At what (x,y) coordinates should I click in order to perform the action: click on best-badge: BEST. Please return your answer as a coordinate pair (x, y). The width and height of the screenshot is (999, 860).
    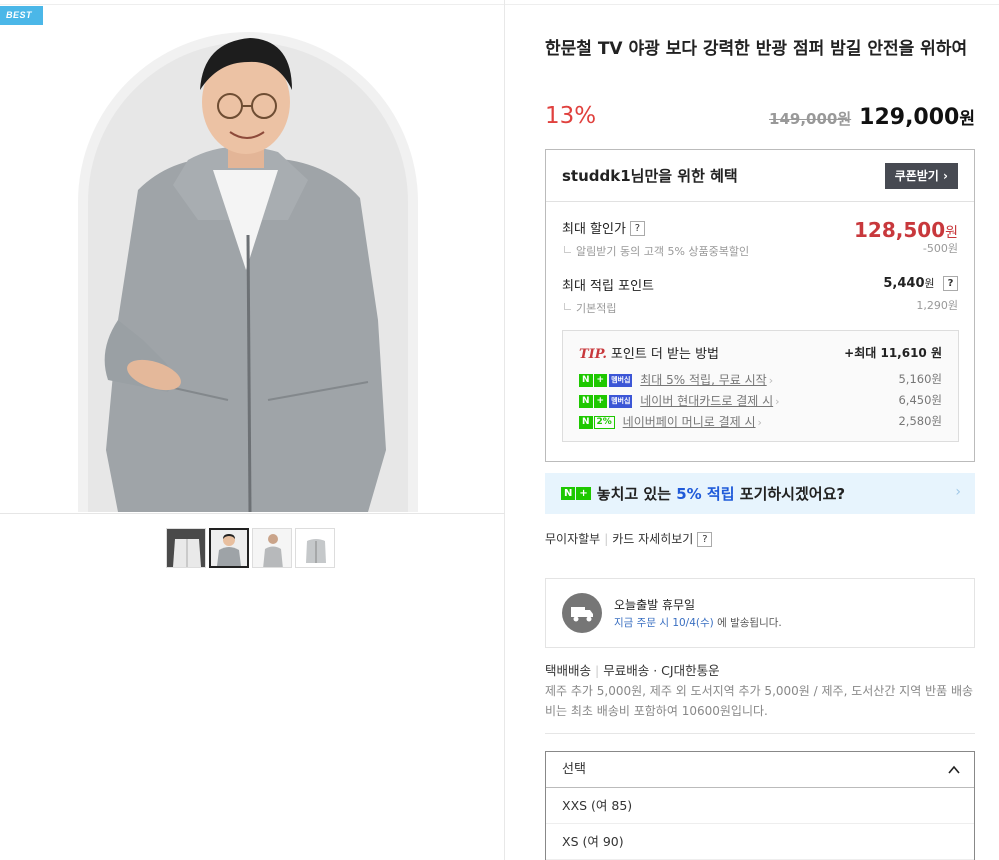
    Looking at the image, I should click on (21, 15).